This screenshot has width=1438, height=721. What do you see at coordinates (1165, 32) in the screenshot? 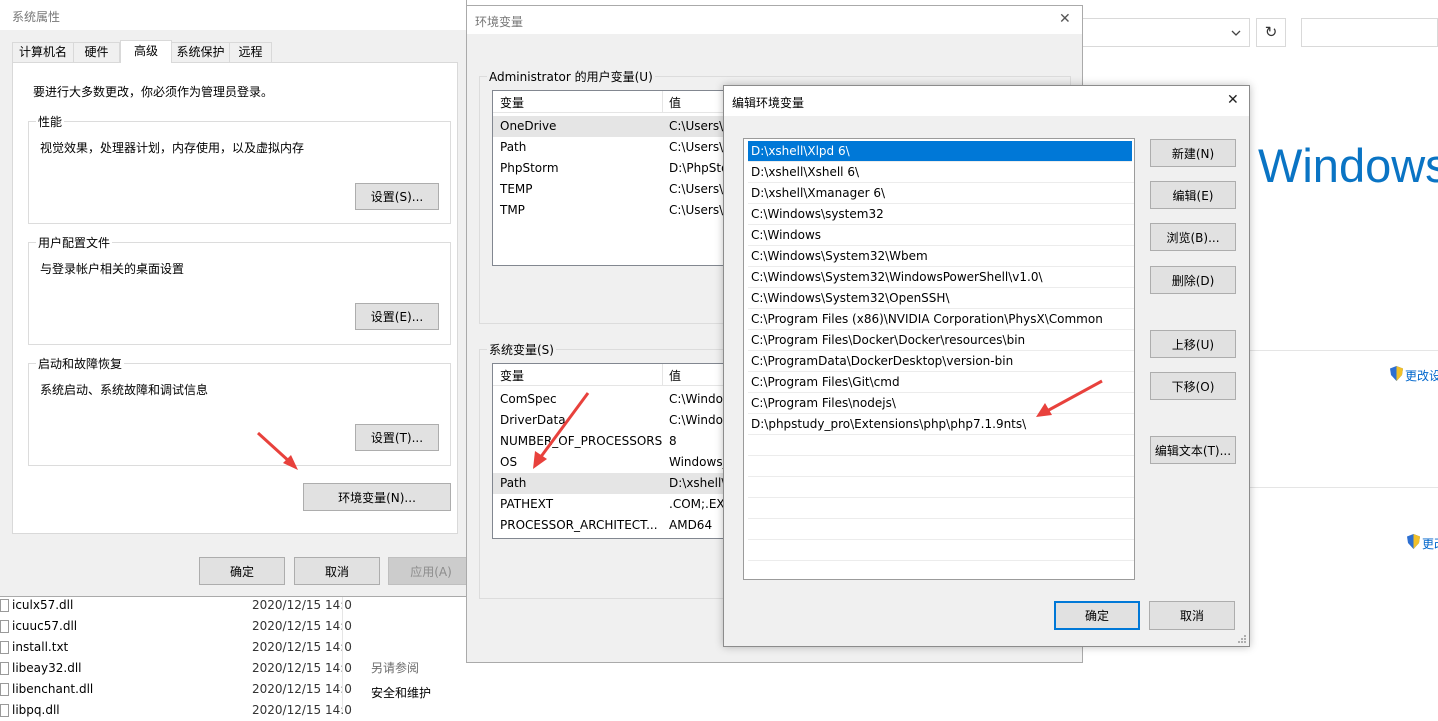
I see `address-bar` at bounding box center [1165, 32].